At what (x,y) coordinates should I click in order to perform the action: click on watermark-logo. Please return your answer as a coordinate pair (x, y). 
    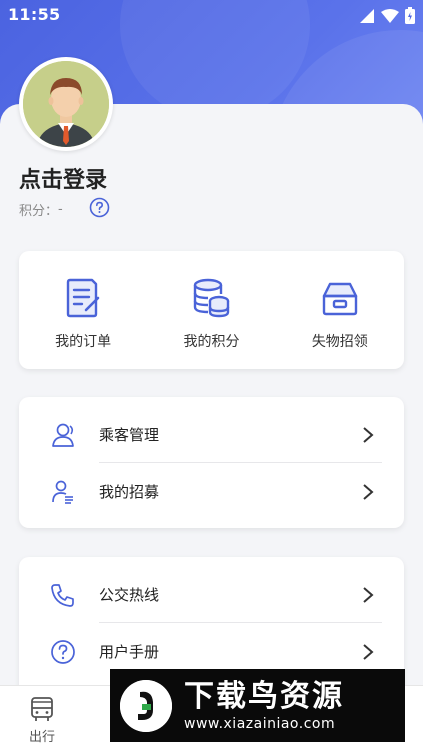
    Looking at the image, I should click on (146, 705).